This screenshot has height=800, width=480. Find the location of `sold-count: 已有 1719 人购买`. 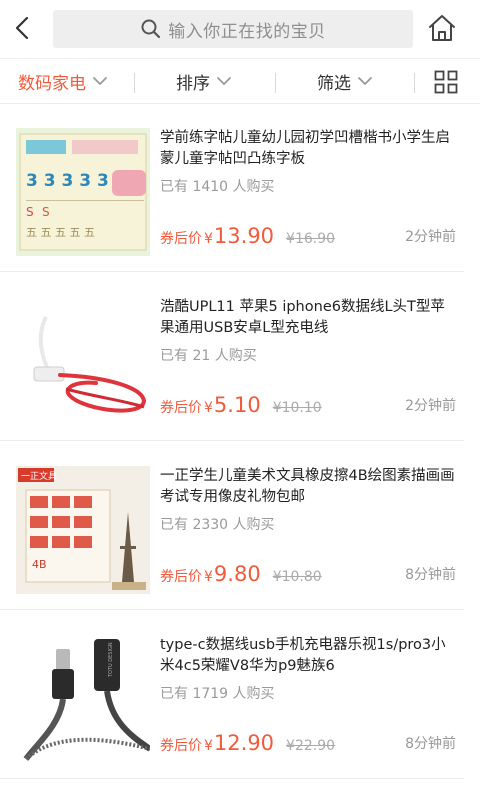

sold-count: 已有 1719 人购买 is located at coordinates (217, 694).